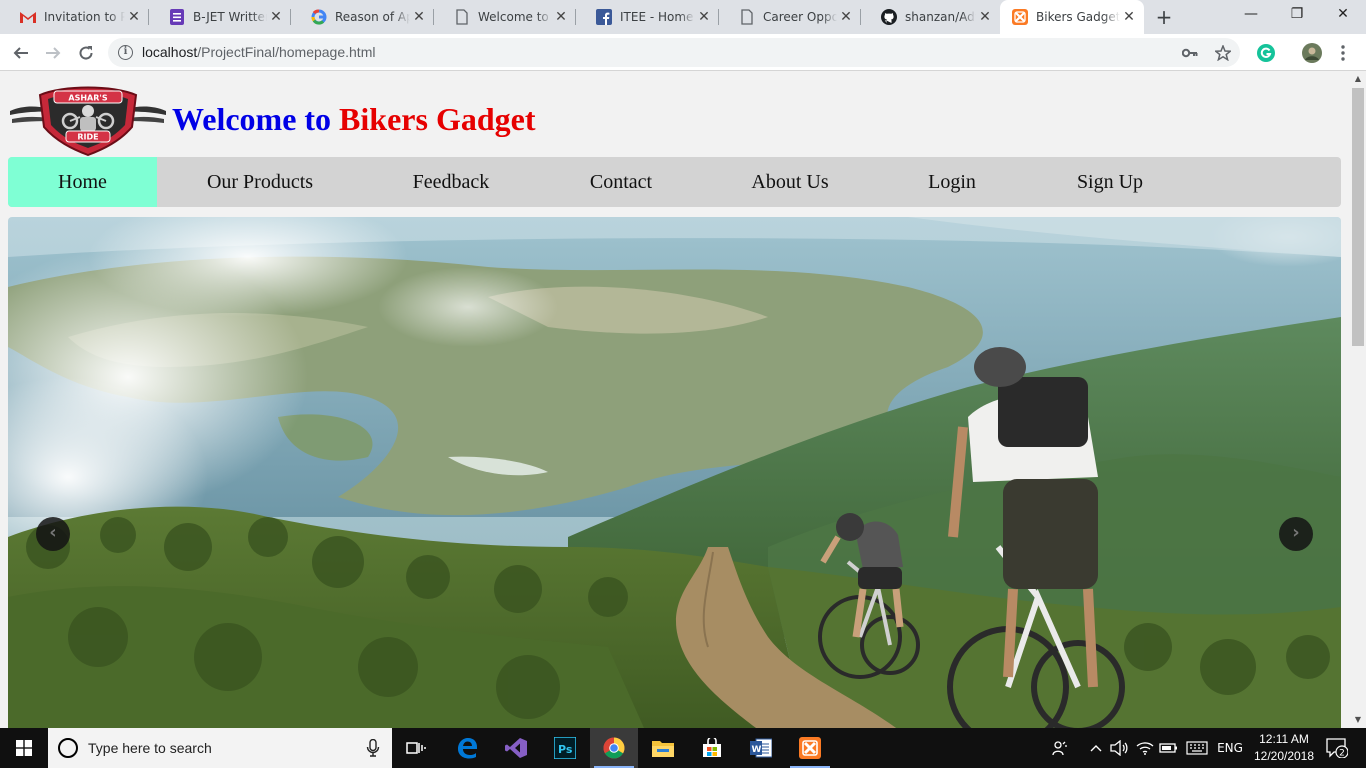 The height and width of the screenshot is (768, 1366). I want to click on back-arrow-icon, so click(20, 53).